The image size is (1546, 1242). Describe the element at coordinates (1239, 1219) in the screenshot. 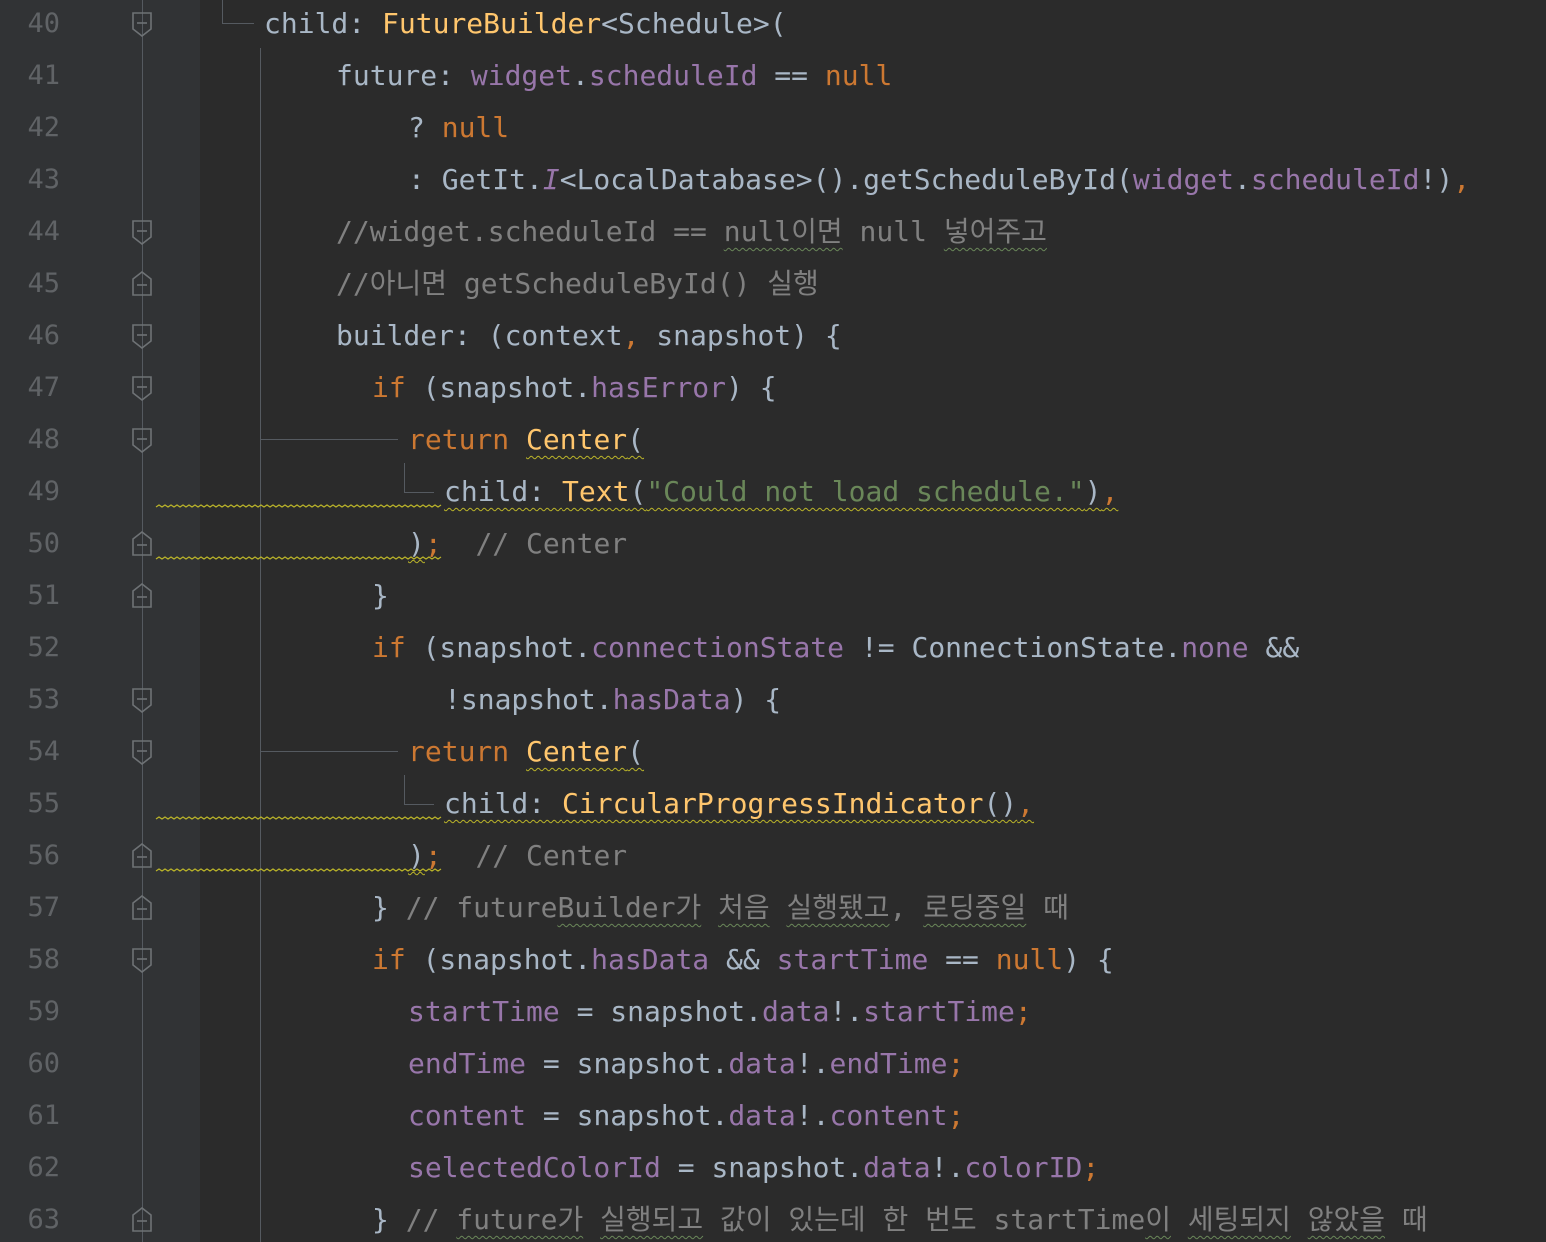

I see `code-token: 세팅되지` at that location.